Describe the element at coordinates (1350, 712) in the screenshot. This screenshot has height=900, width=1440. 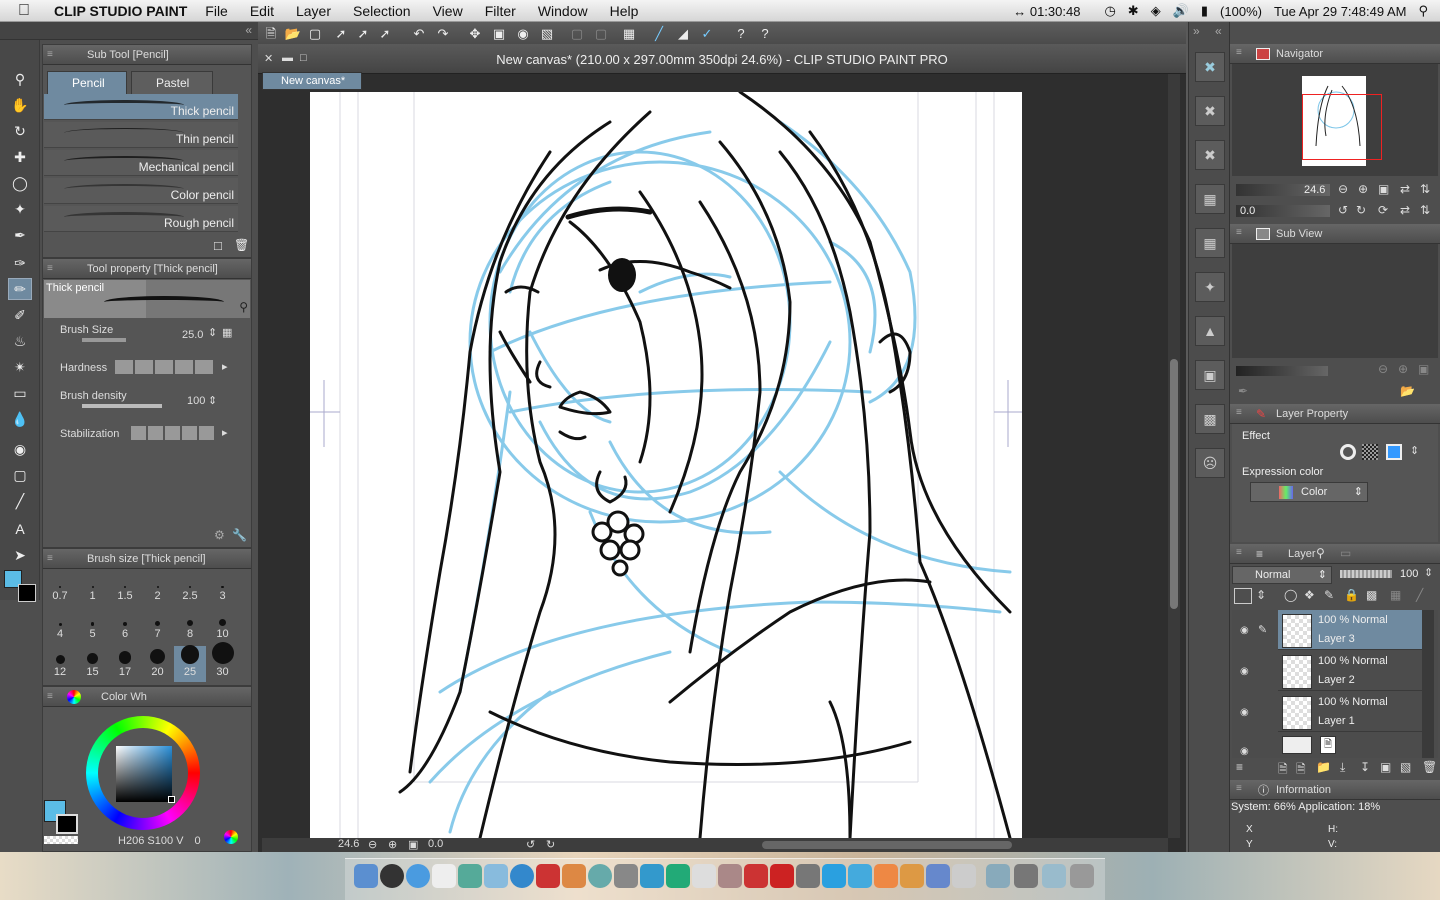
I see `layer-row: 100 % Normal Layer 1` at that location.